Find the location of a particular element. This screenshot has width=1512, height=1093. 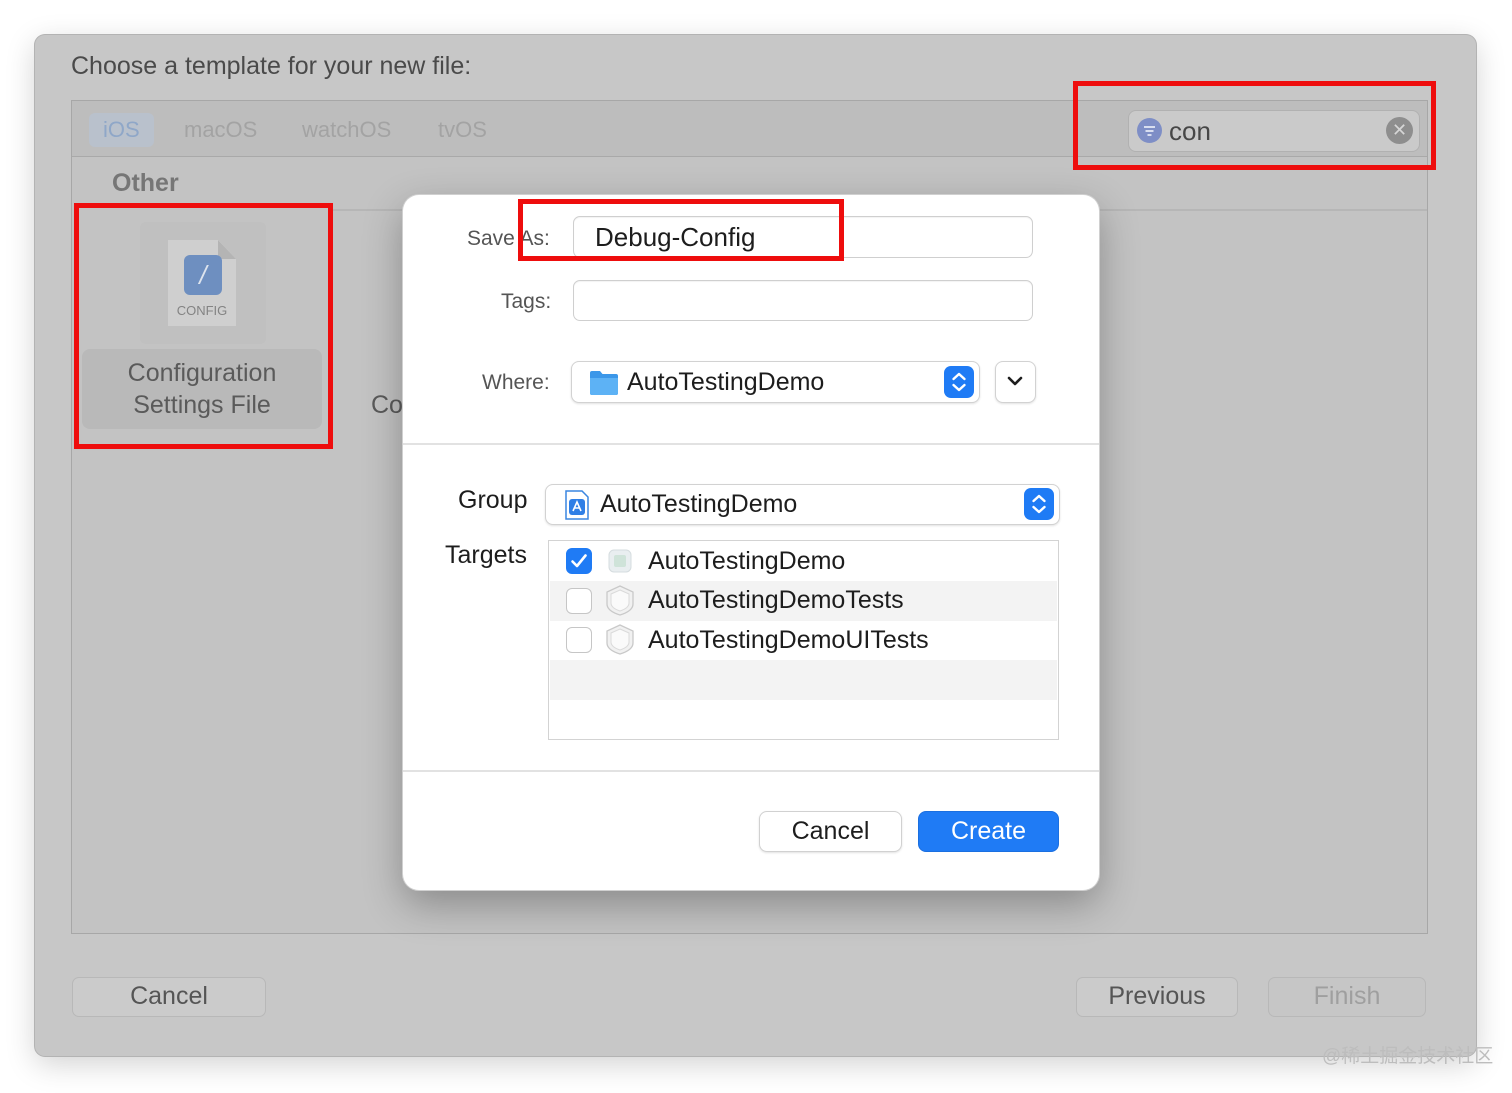

targets-label: Targets is located at coordinates (486, 555).